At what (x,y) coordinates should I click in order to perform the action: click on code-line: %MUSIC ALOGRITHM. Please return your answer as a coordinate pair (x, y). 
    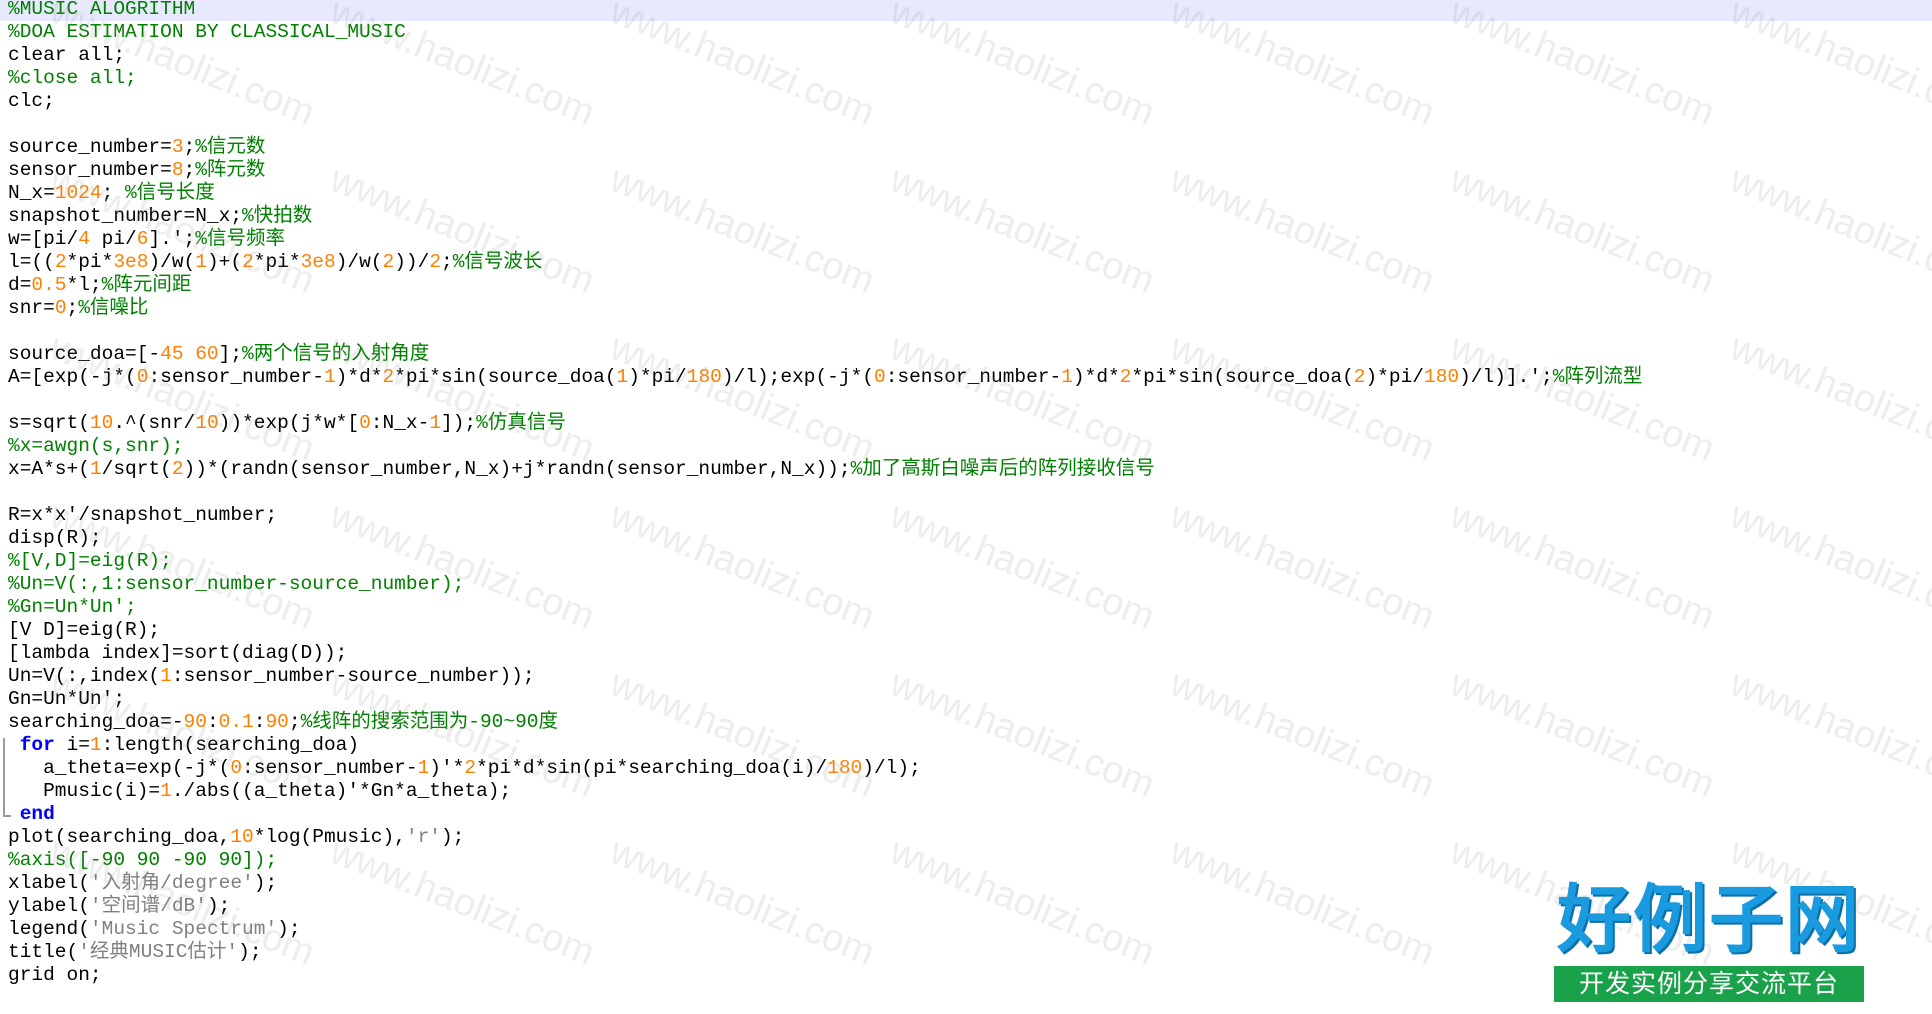
    Looking at the image, I should click on (966, 10).